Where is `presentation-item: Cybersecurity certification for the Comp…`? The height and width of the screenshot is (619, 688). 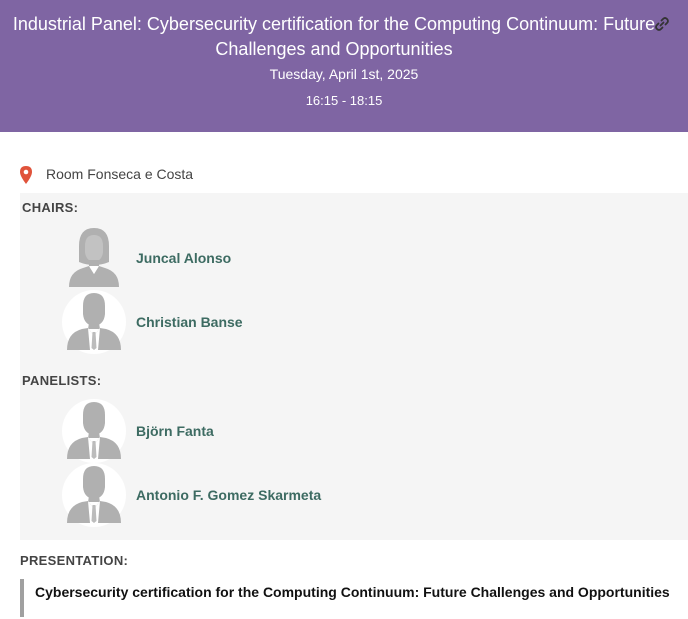 presentation-item: Cybersecurity certification for the Comp… is located at coordinates (354, 598).